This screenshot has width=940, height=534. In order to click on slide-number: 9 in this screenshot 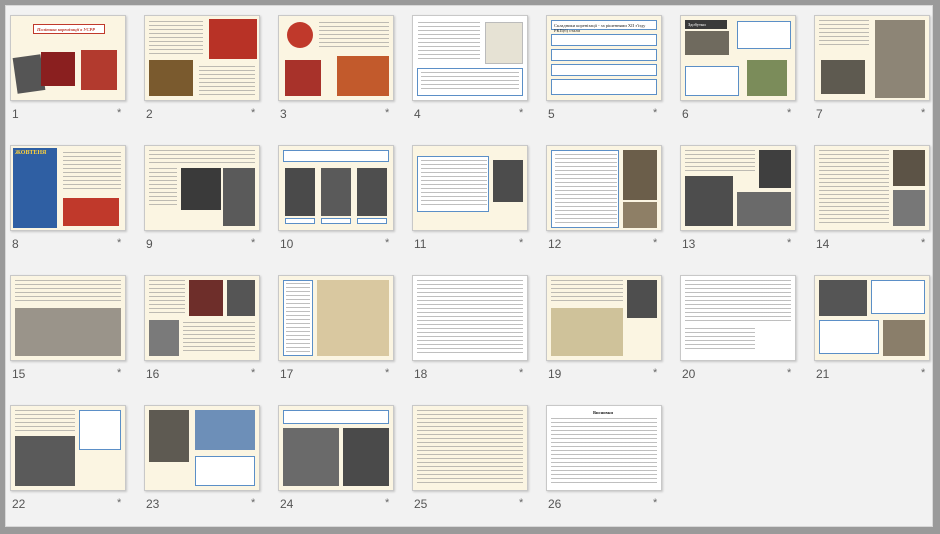, I will do `click(149, 244)`.